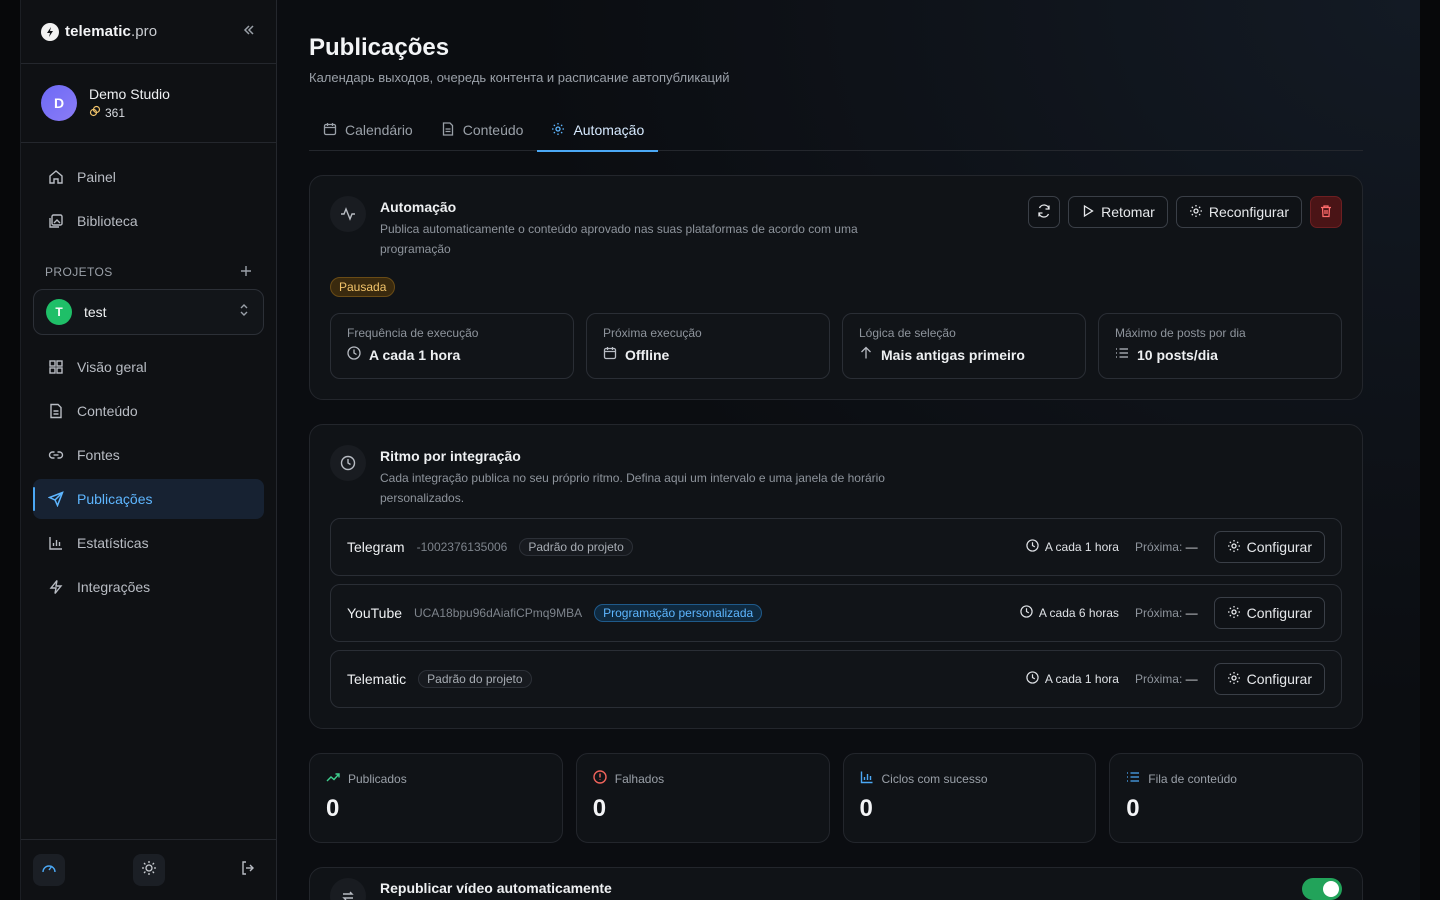 The height and width of the screenshot is (900, 1440). I want to click on metric-published: Publicados 0, so click(436, 798).